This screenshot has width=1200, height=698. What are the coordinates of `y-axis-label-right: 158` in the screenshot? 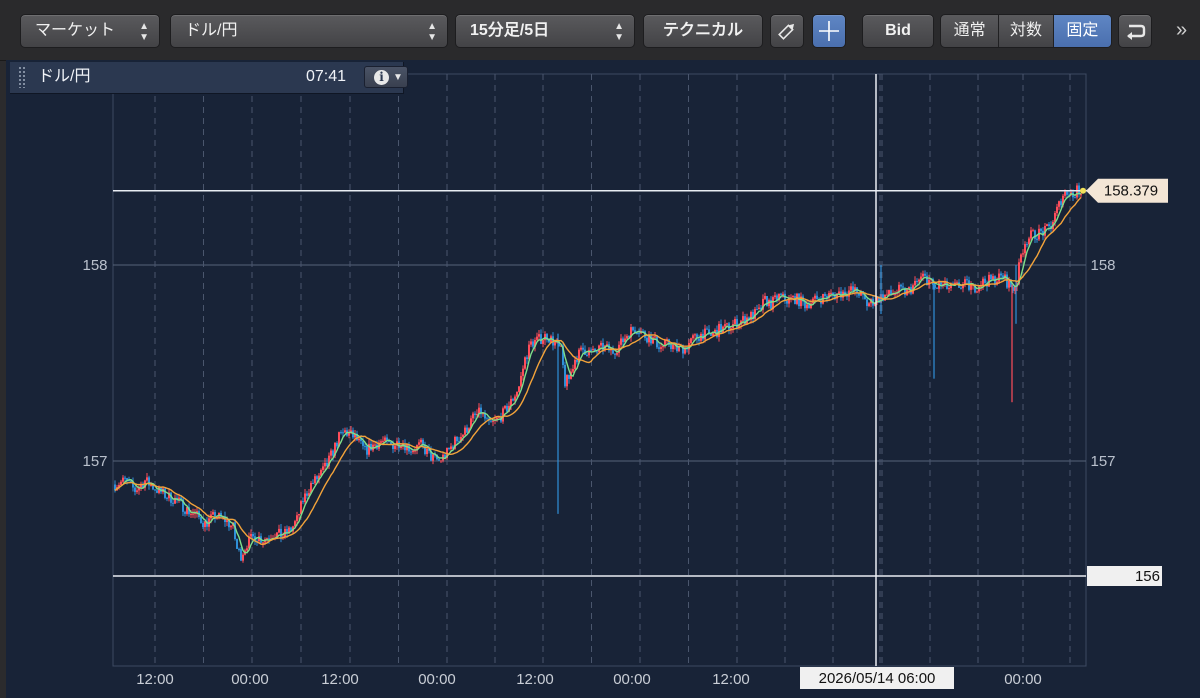 It's located at (1102, 265).